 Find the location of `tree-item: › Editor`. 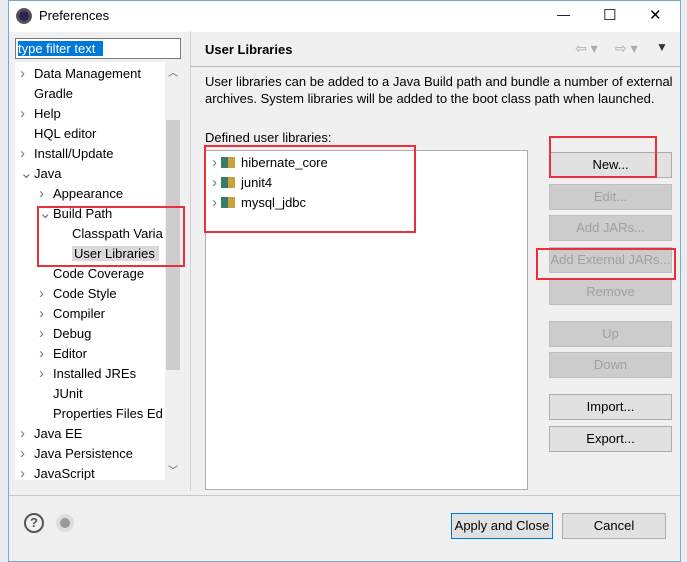

tree-item: › Editor is located at coordinates (63, 354).